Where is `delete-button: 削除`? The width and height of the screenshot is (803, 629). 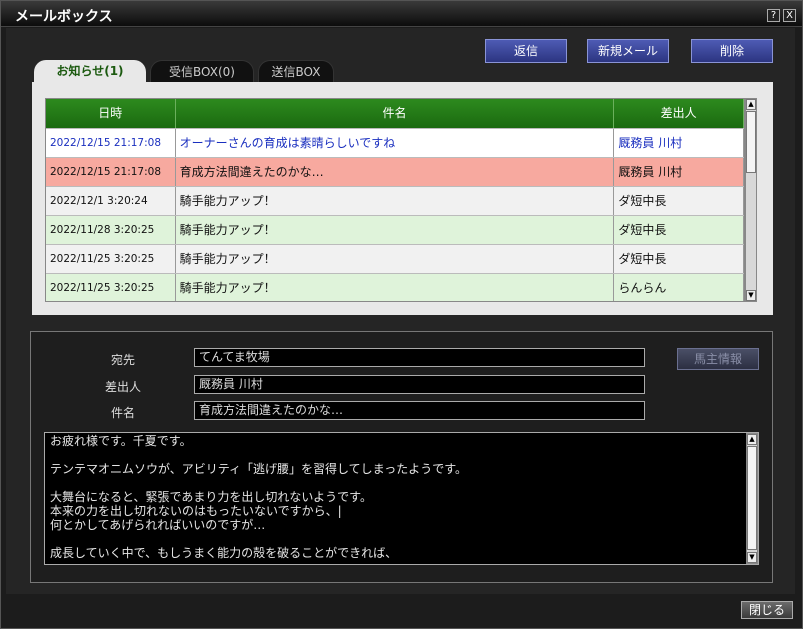 delete-button: 削除 is located at coordinates (732, 51).